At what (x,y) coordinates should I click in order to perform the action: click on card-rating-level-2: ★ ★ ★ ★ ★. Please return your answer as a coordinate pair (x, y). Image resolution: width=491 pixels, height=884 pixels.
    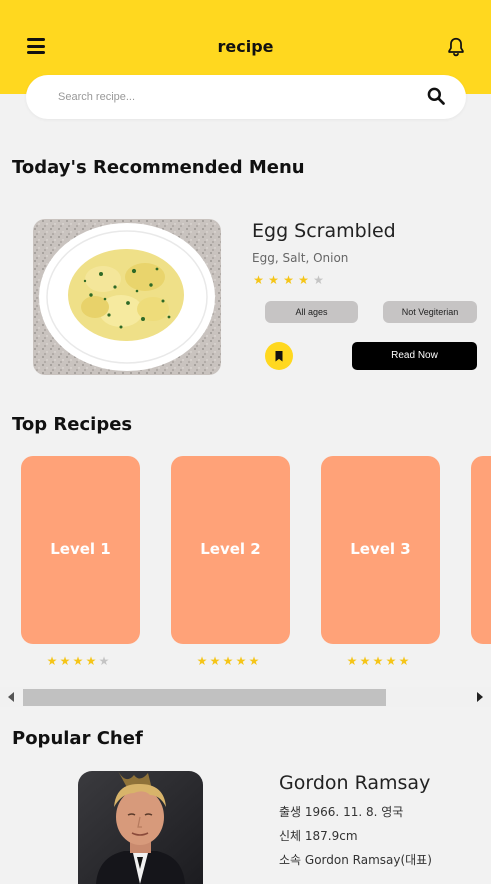
    Looking at the image, I should click on (228, 661).